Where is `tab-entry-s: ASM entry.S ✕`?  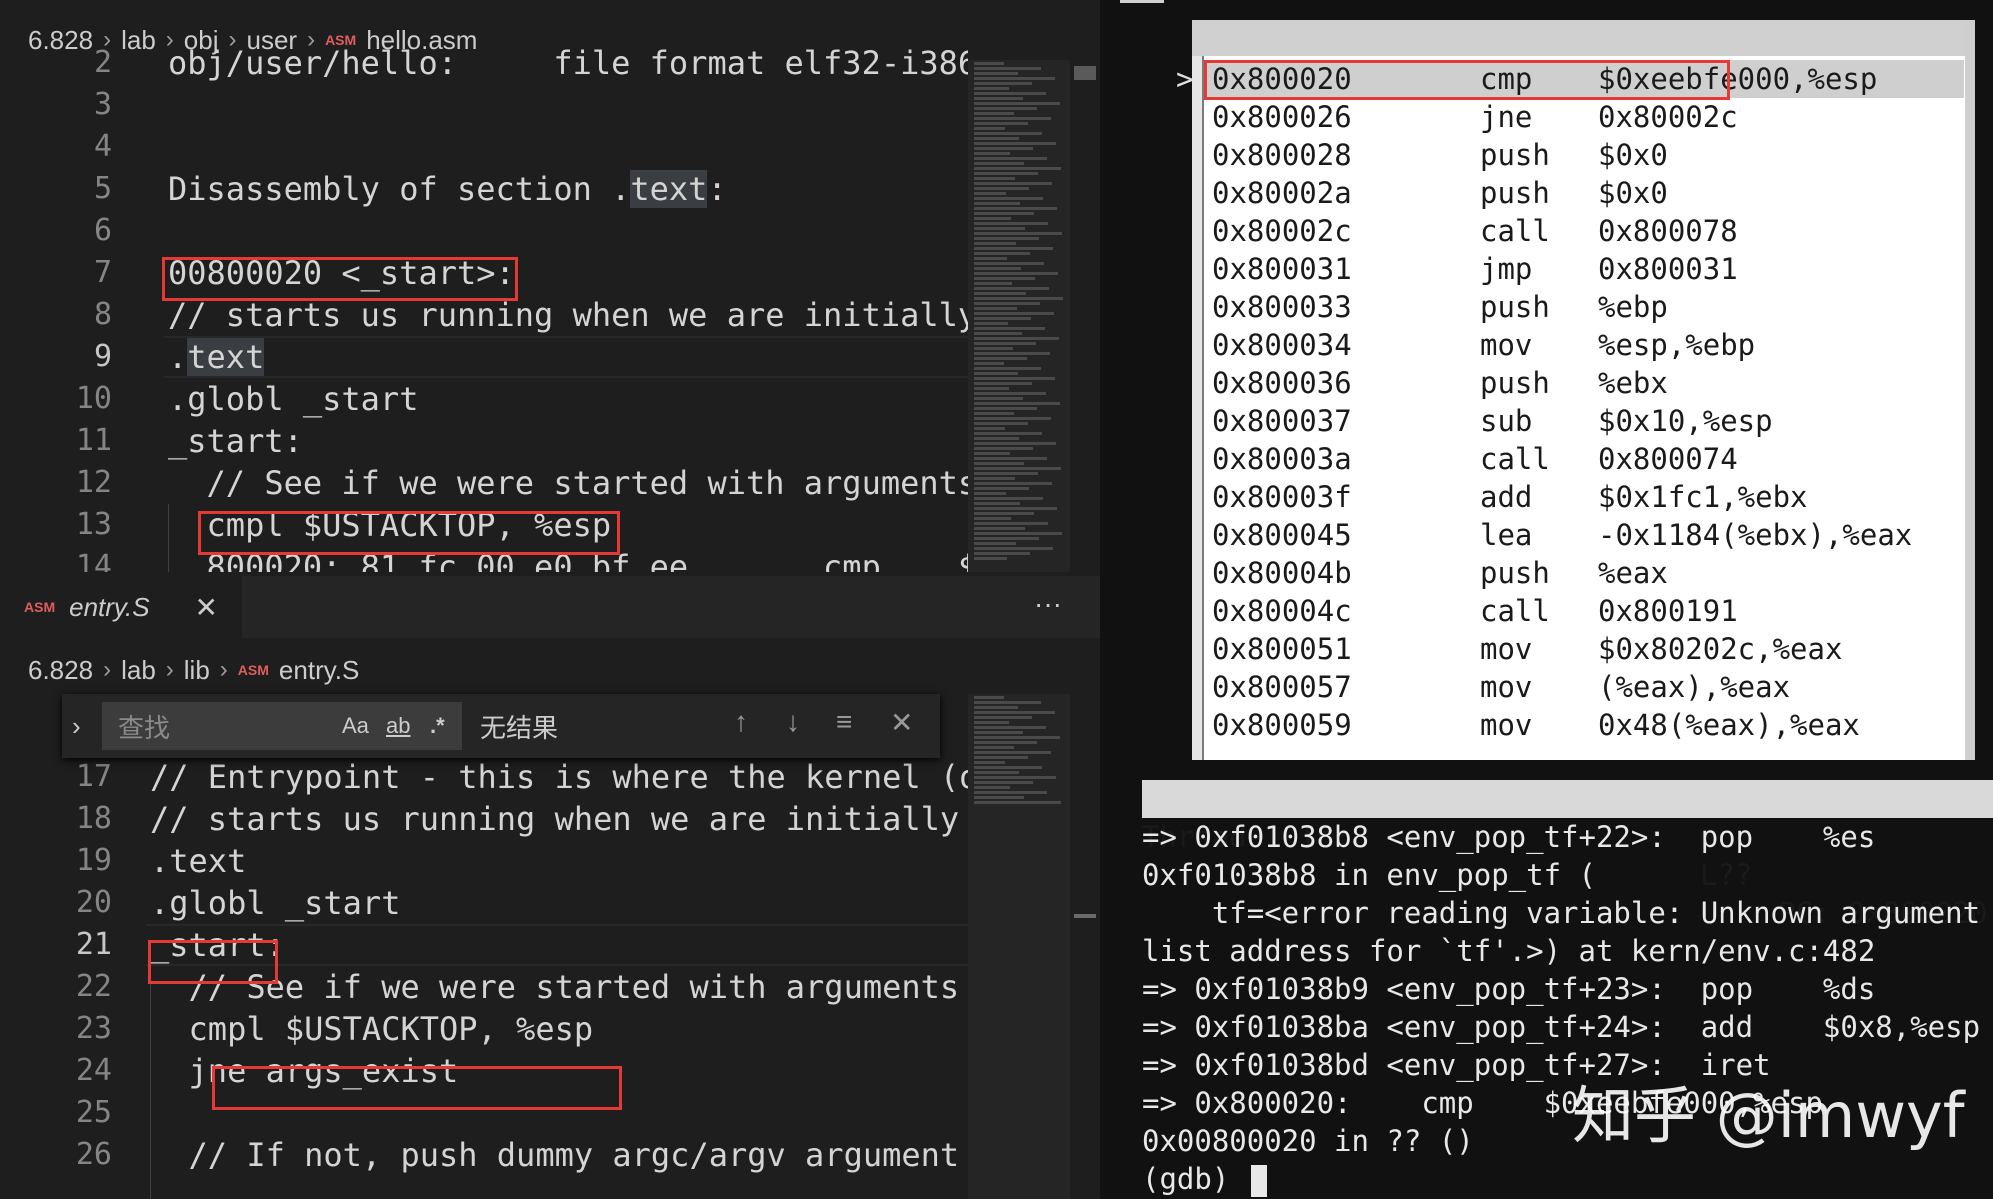 tab-entry-s: ASM entry.S ✕ is located at coordinates (121, 607).